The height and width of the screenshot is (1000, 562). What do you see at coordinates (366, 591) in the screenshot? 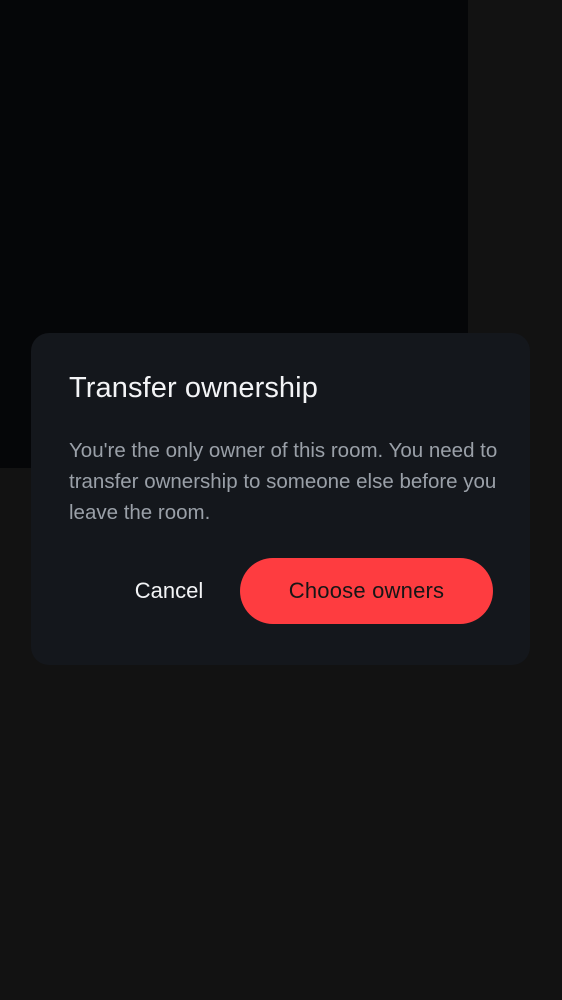
I see `choose-owners-button: Choose owners` at bounding box center [366, 591].